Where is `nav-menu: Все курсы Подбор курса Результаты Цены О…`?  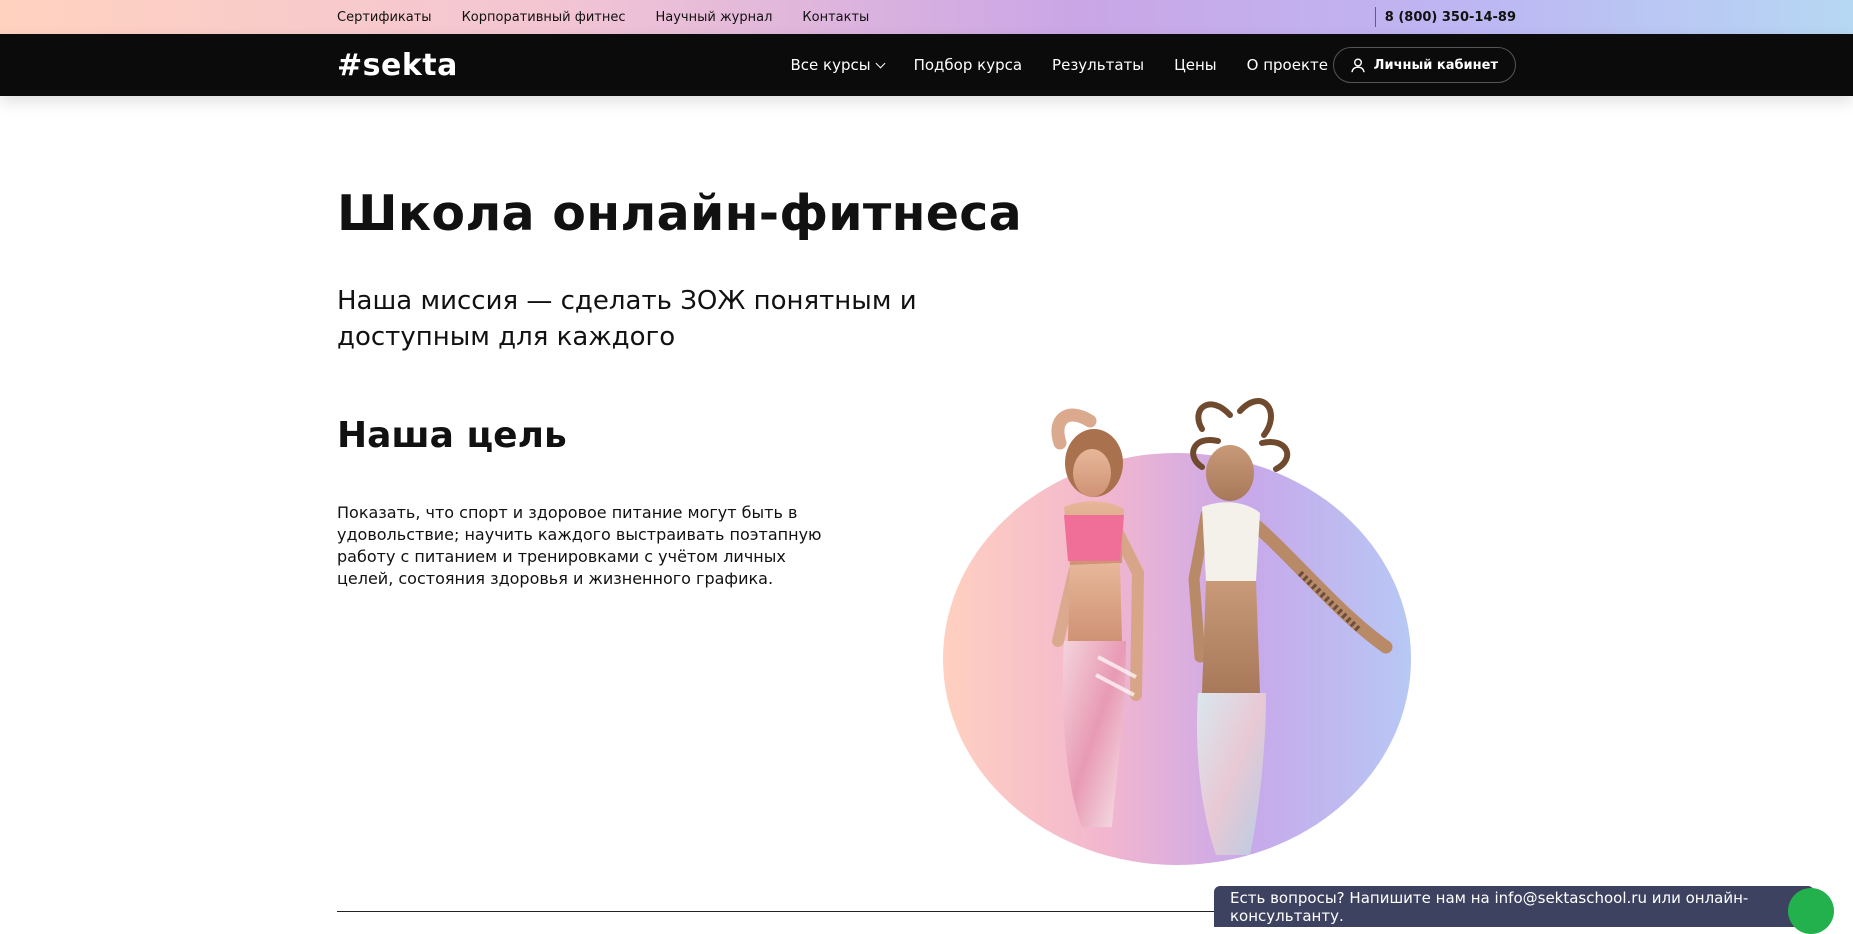 nav-menu: Все курсы Подбор курса Результаты Цены О… is located at coordinates (1060, 65).